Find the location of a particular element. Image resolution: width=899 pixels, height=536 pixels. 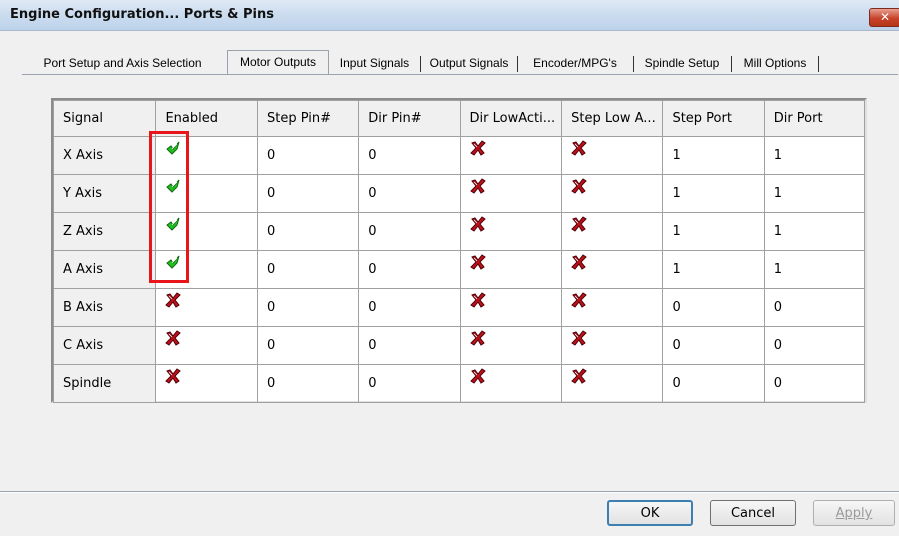

apply-button: Apply is located at coordinates (854, 513).